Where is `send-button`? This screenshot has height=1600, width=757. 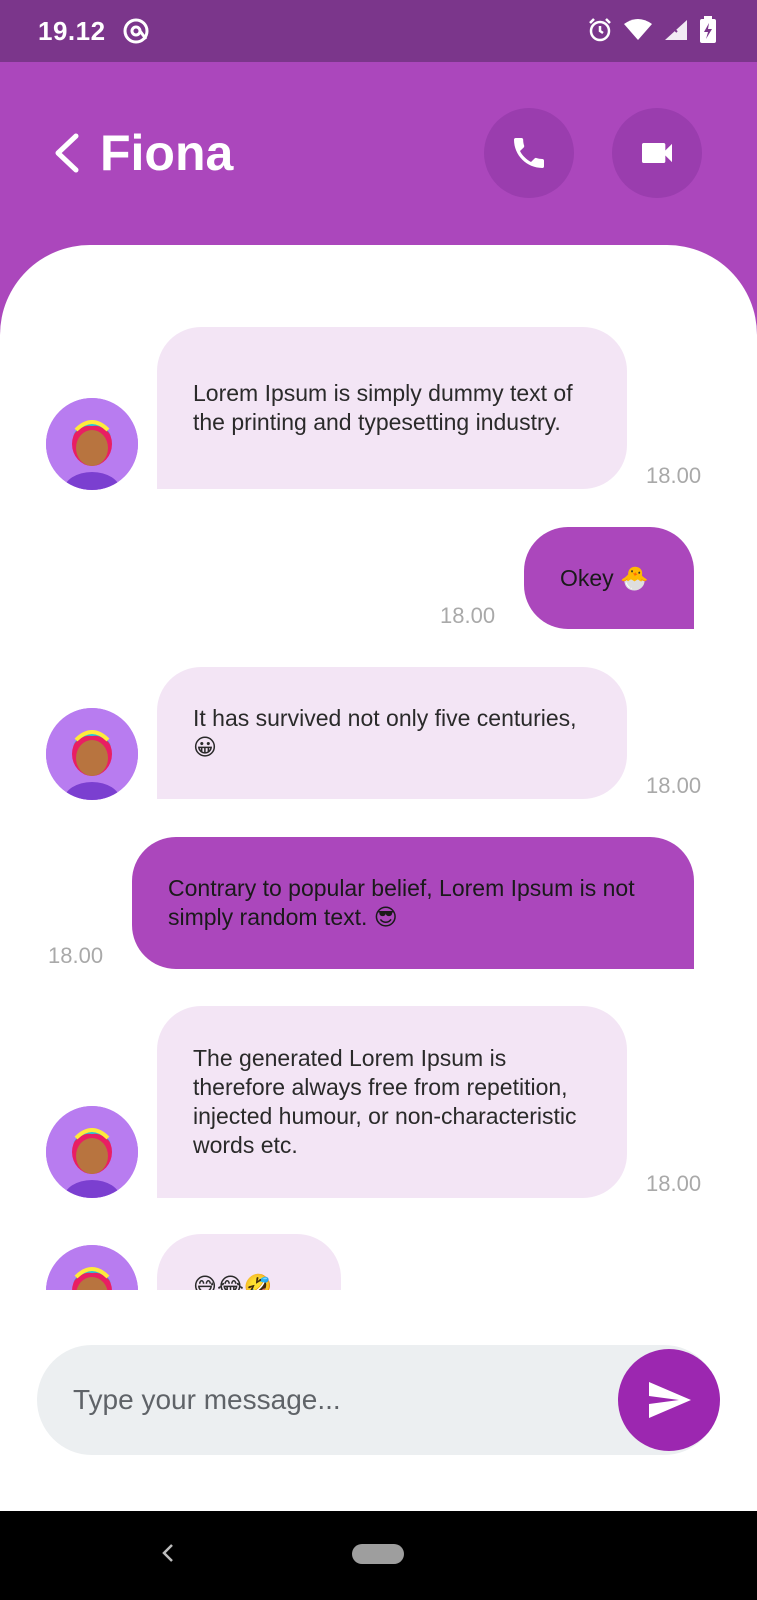 send-button is located at coordinates (669, 1400).